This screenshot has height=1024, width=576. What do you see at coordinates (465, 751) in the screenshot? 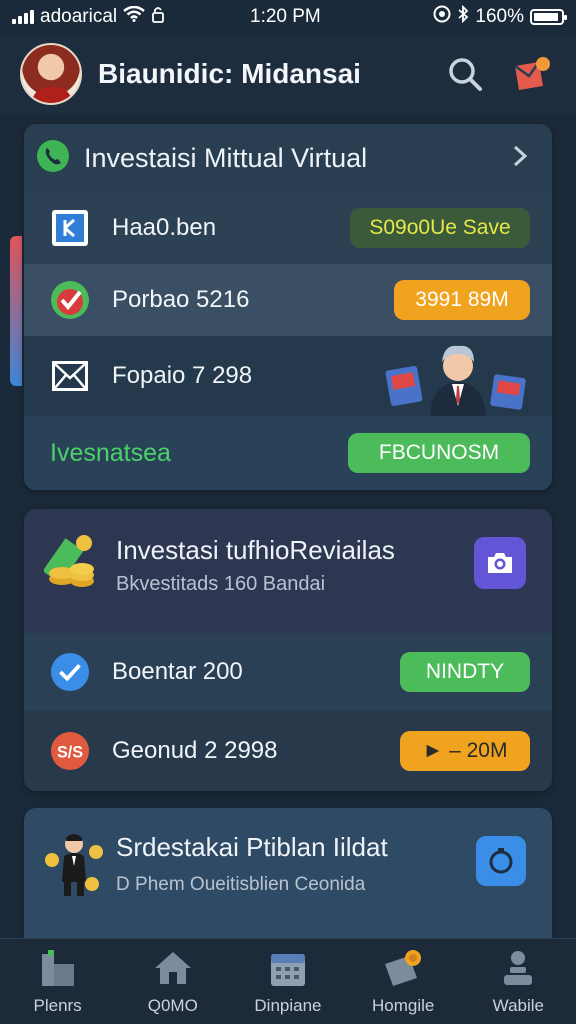
I see `amount-badge: ► ‒ 20M` at bounding box center [465, 751].